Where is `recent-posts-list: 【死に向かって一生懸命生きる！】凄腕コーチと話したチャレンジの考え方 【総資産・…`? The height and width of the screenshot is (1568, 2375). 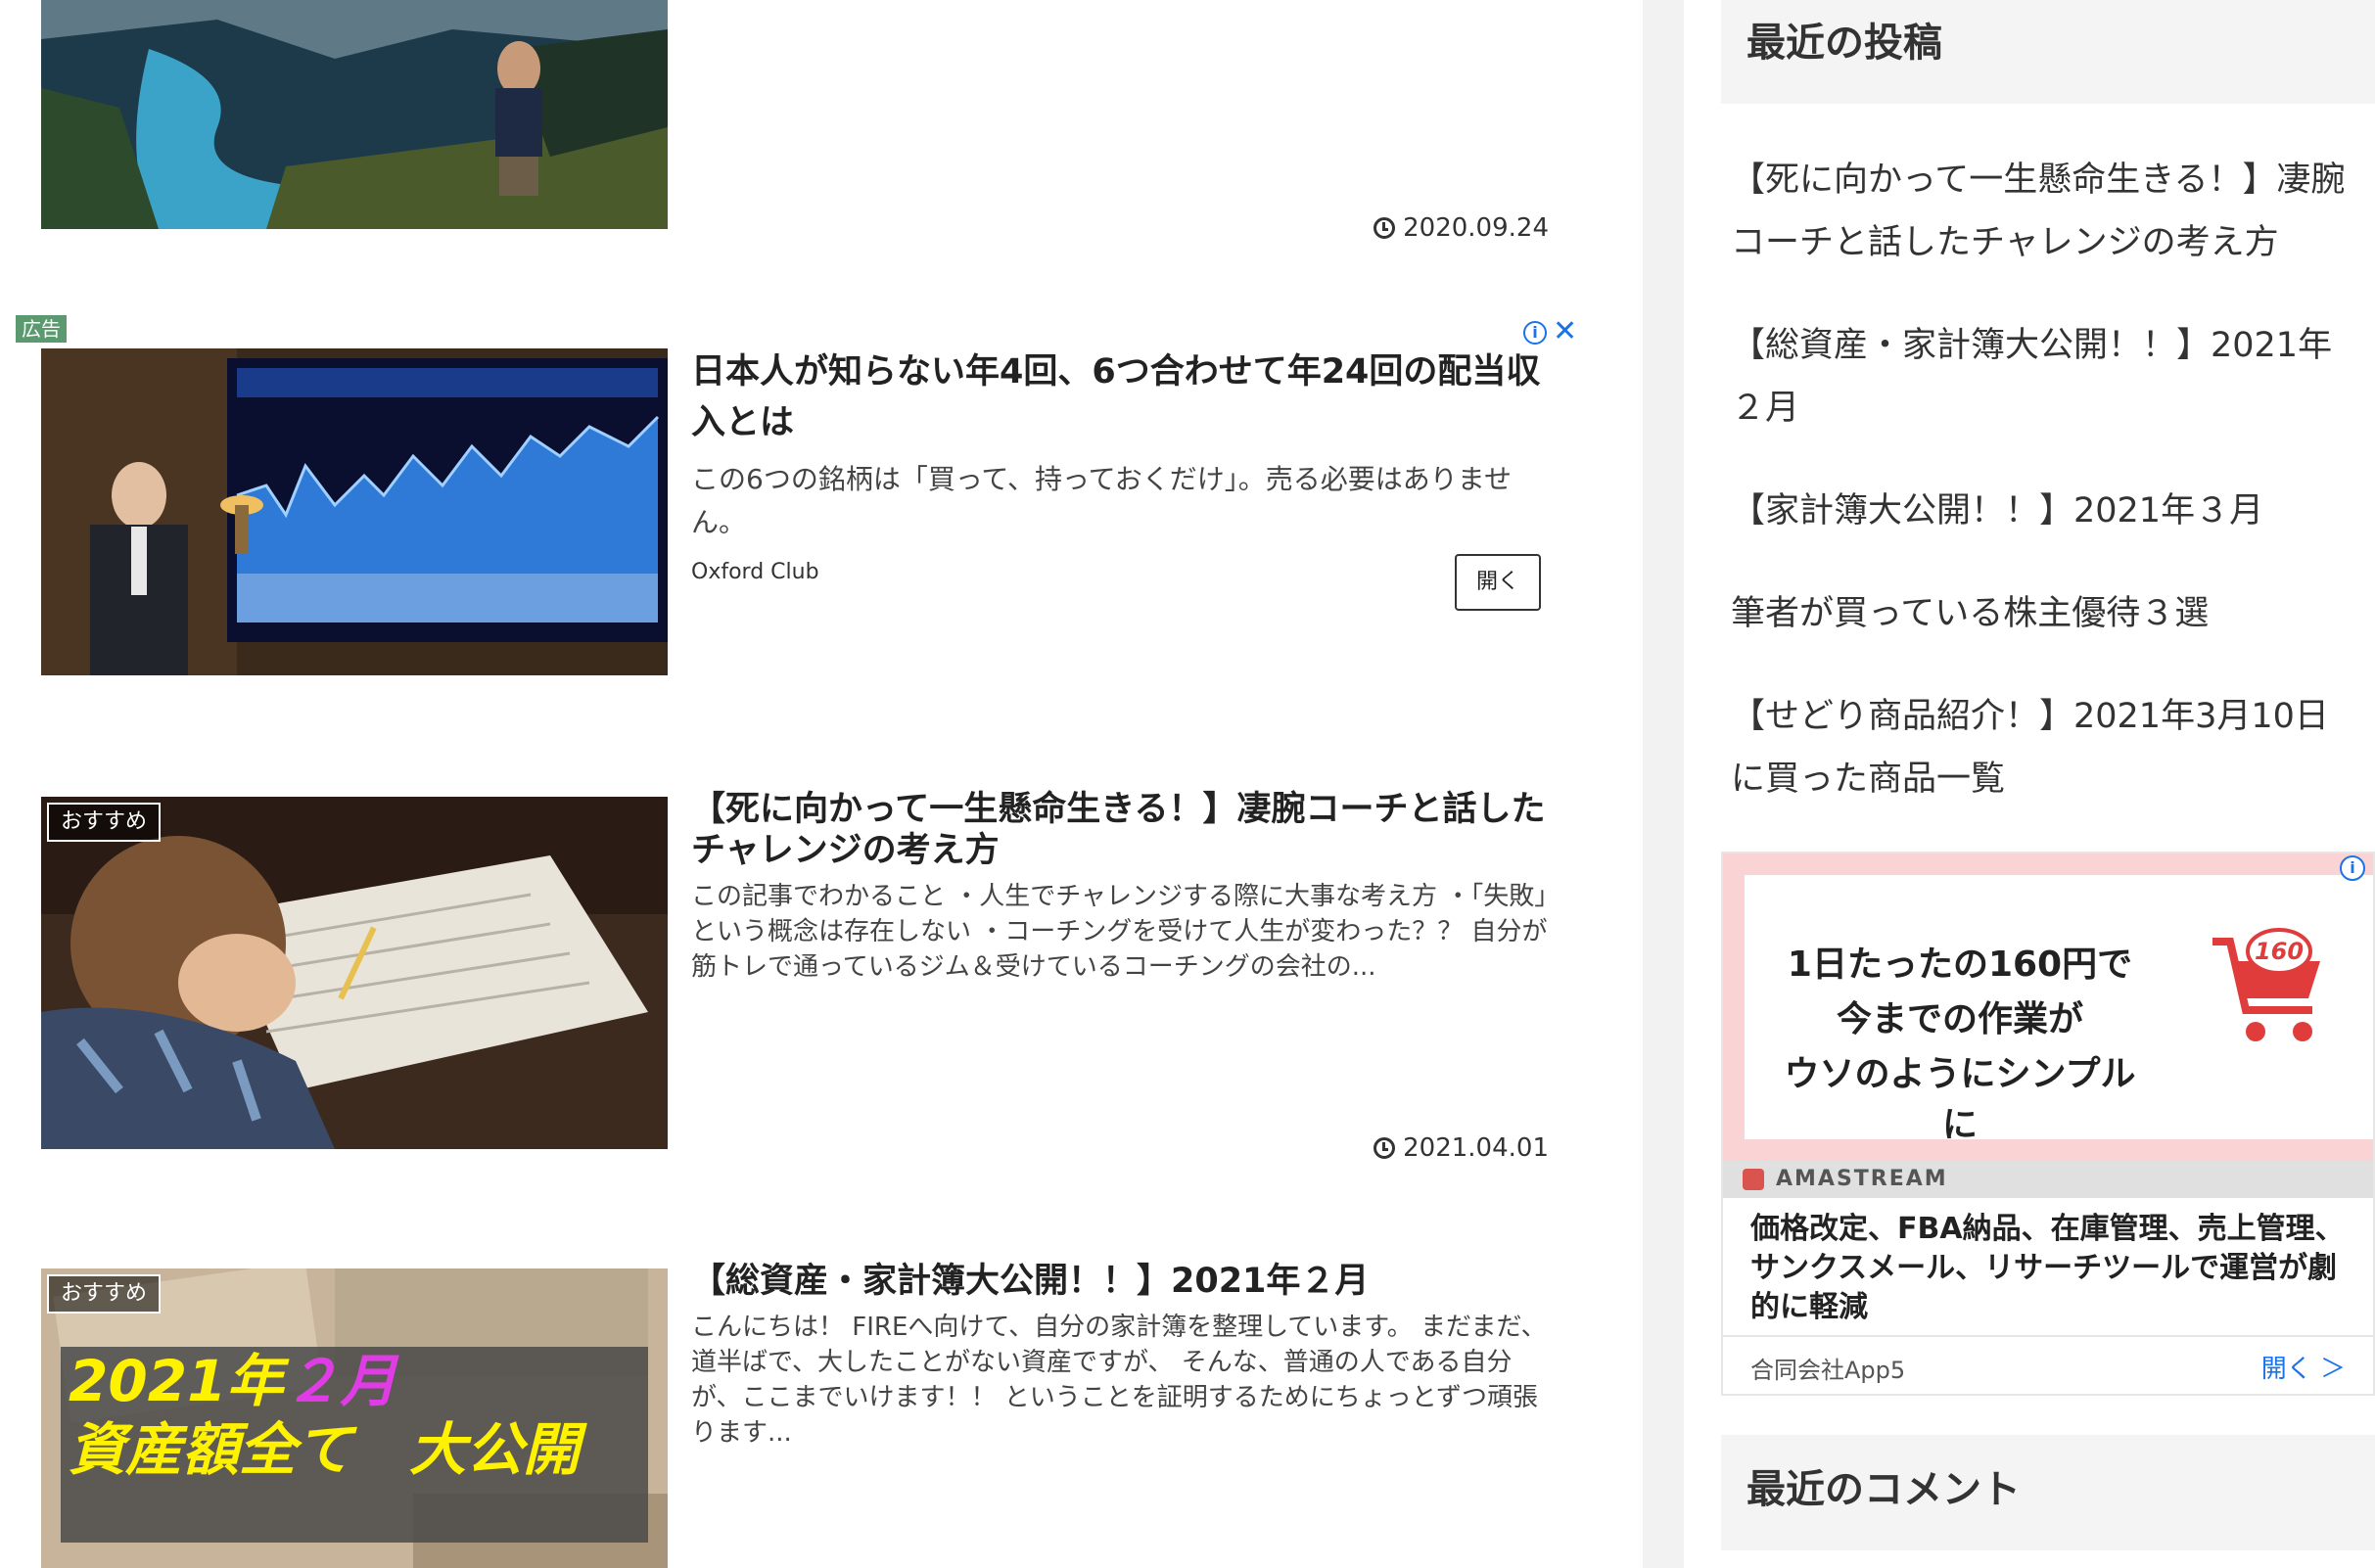
recent-posts-list: 【死に向かって一生懸命生きる！】凄腕コーチと話したチャレンジの考え方 【総資産・… is located at coordinates (2044, 500).